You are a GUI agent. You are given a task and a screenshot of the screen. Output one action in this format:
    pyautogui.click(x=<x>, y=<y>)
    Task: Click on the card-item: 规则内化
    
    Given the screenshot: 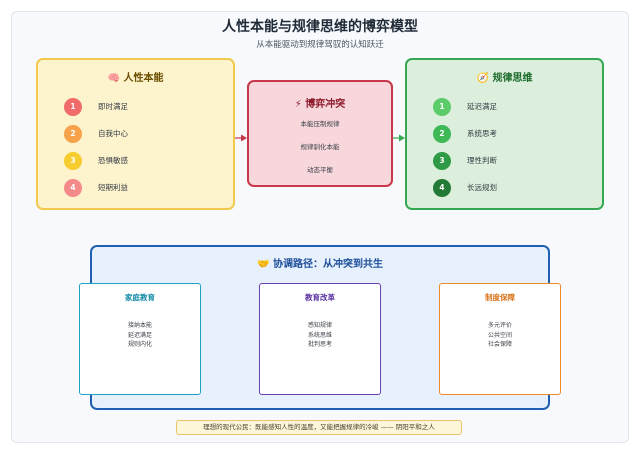 What is the action you would take?
    pyautogui.click(x=139, y=344)
    